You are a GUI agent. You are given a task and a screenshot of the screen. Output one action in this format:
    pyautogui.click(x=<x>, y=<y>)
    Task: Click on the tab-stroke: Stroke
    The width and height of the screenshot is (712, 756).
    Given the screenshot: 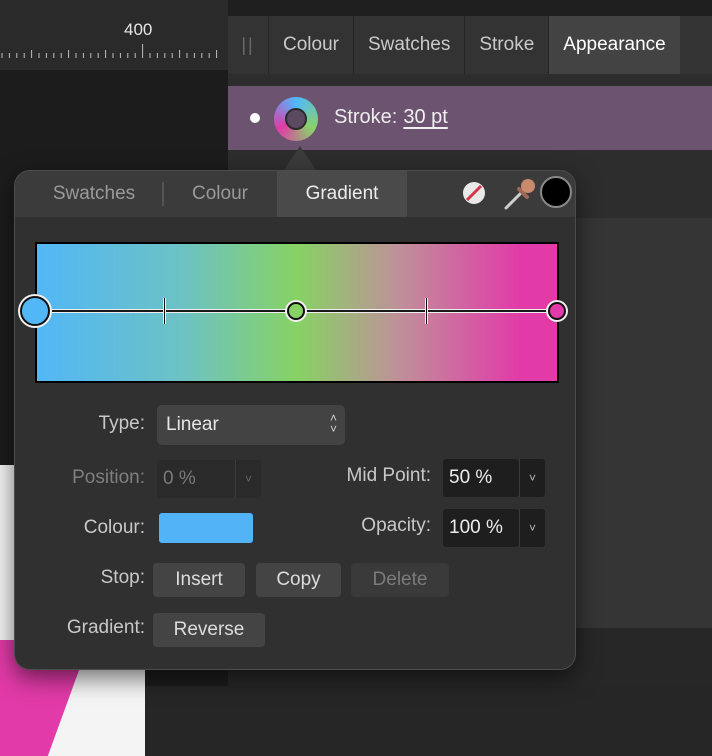 What is the action you would take?
    pyautogui.click(x=506, y=45)
    